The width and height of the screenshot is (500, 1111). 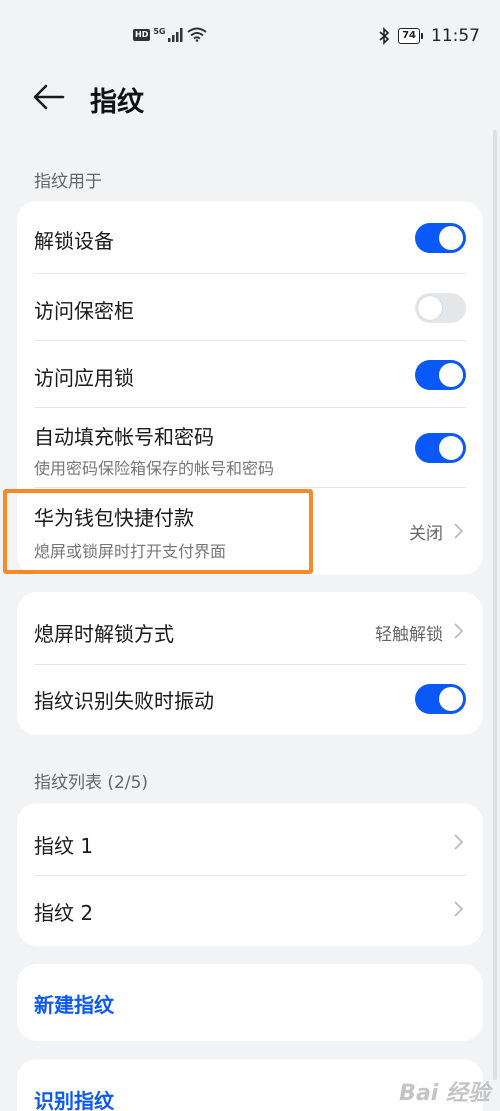 What do you see at coordinates (124, 437) in the screenshot?
I see `row-label: 自动填充帐号和密码` at bounding box center [124, 437].